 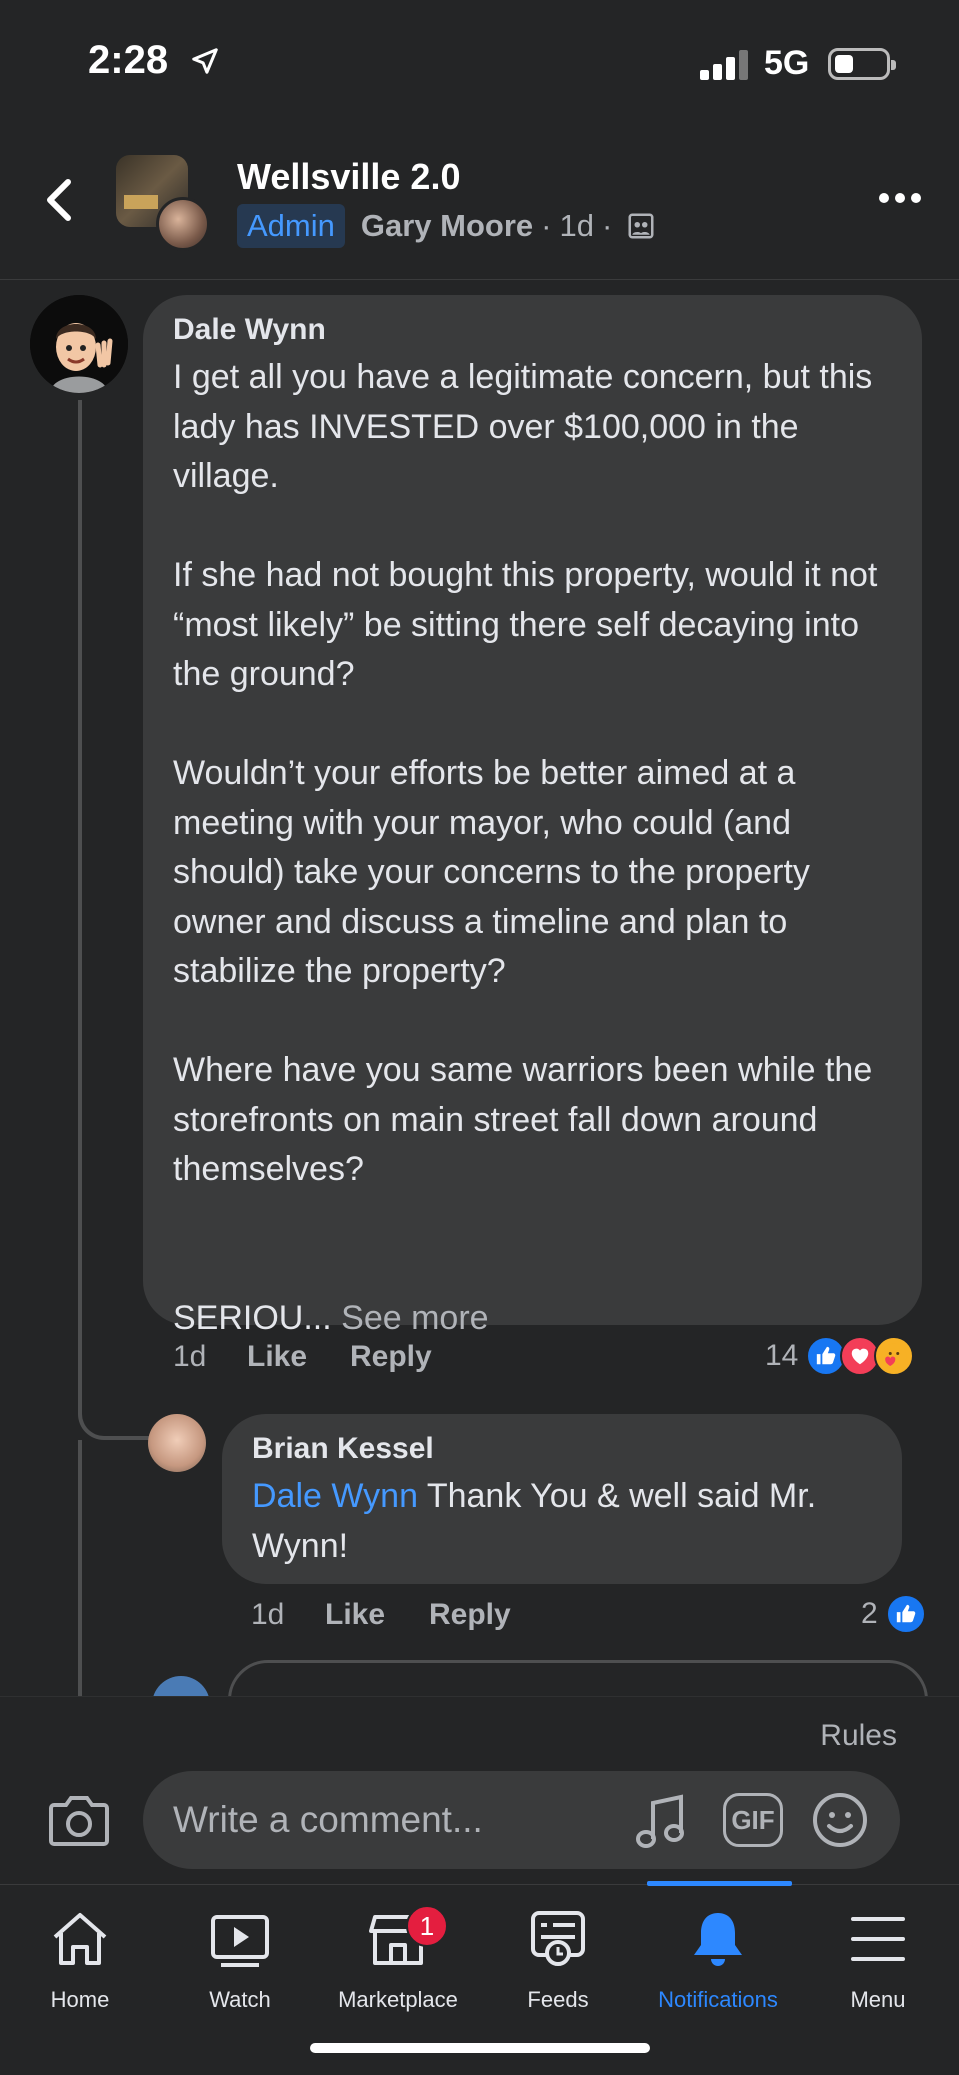 What do you see at coordinates (724, 64) in the screenshot?
I see `signal-icon` at bounding box center [724, 64].